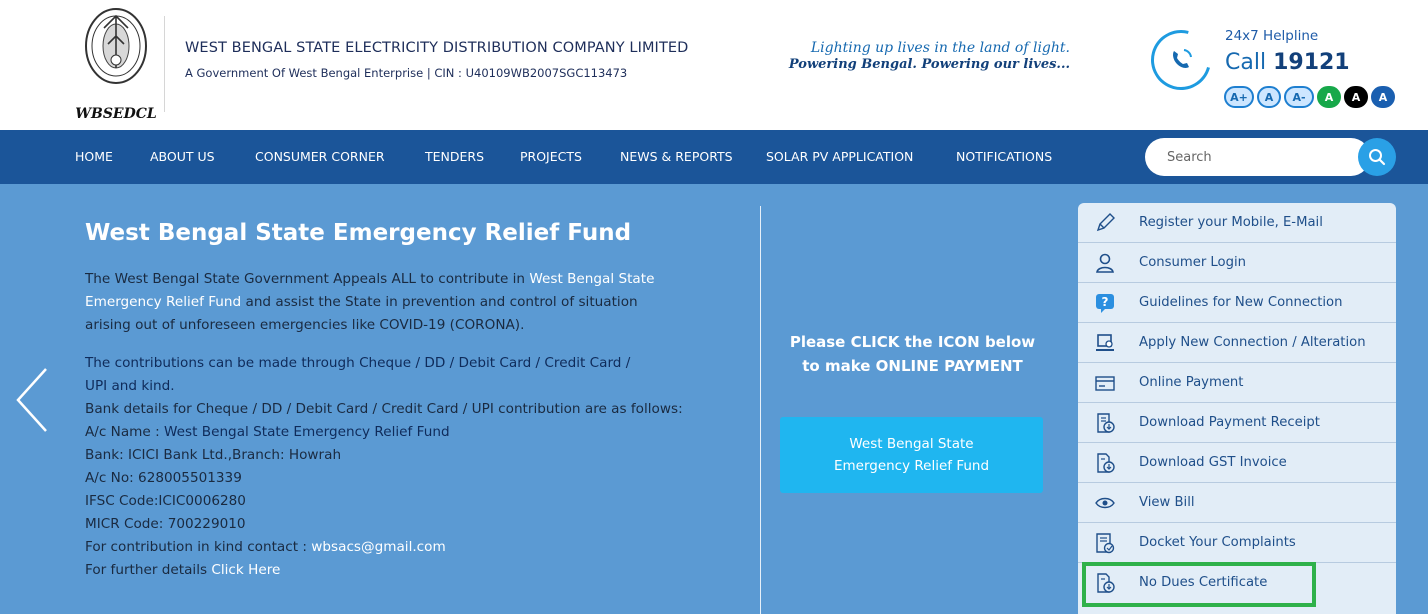  Describe the element at coordinates (165, 501) in the screenshot. I see `ifsc-code: IFSC Code:ICIC0006280` at that location.